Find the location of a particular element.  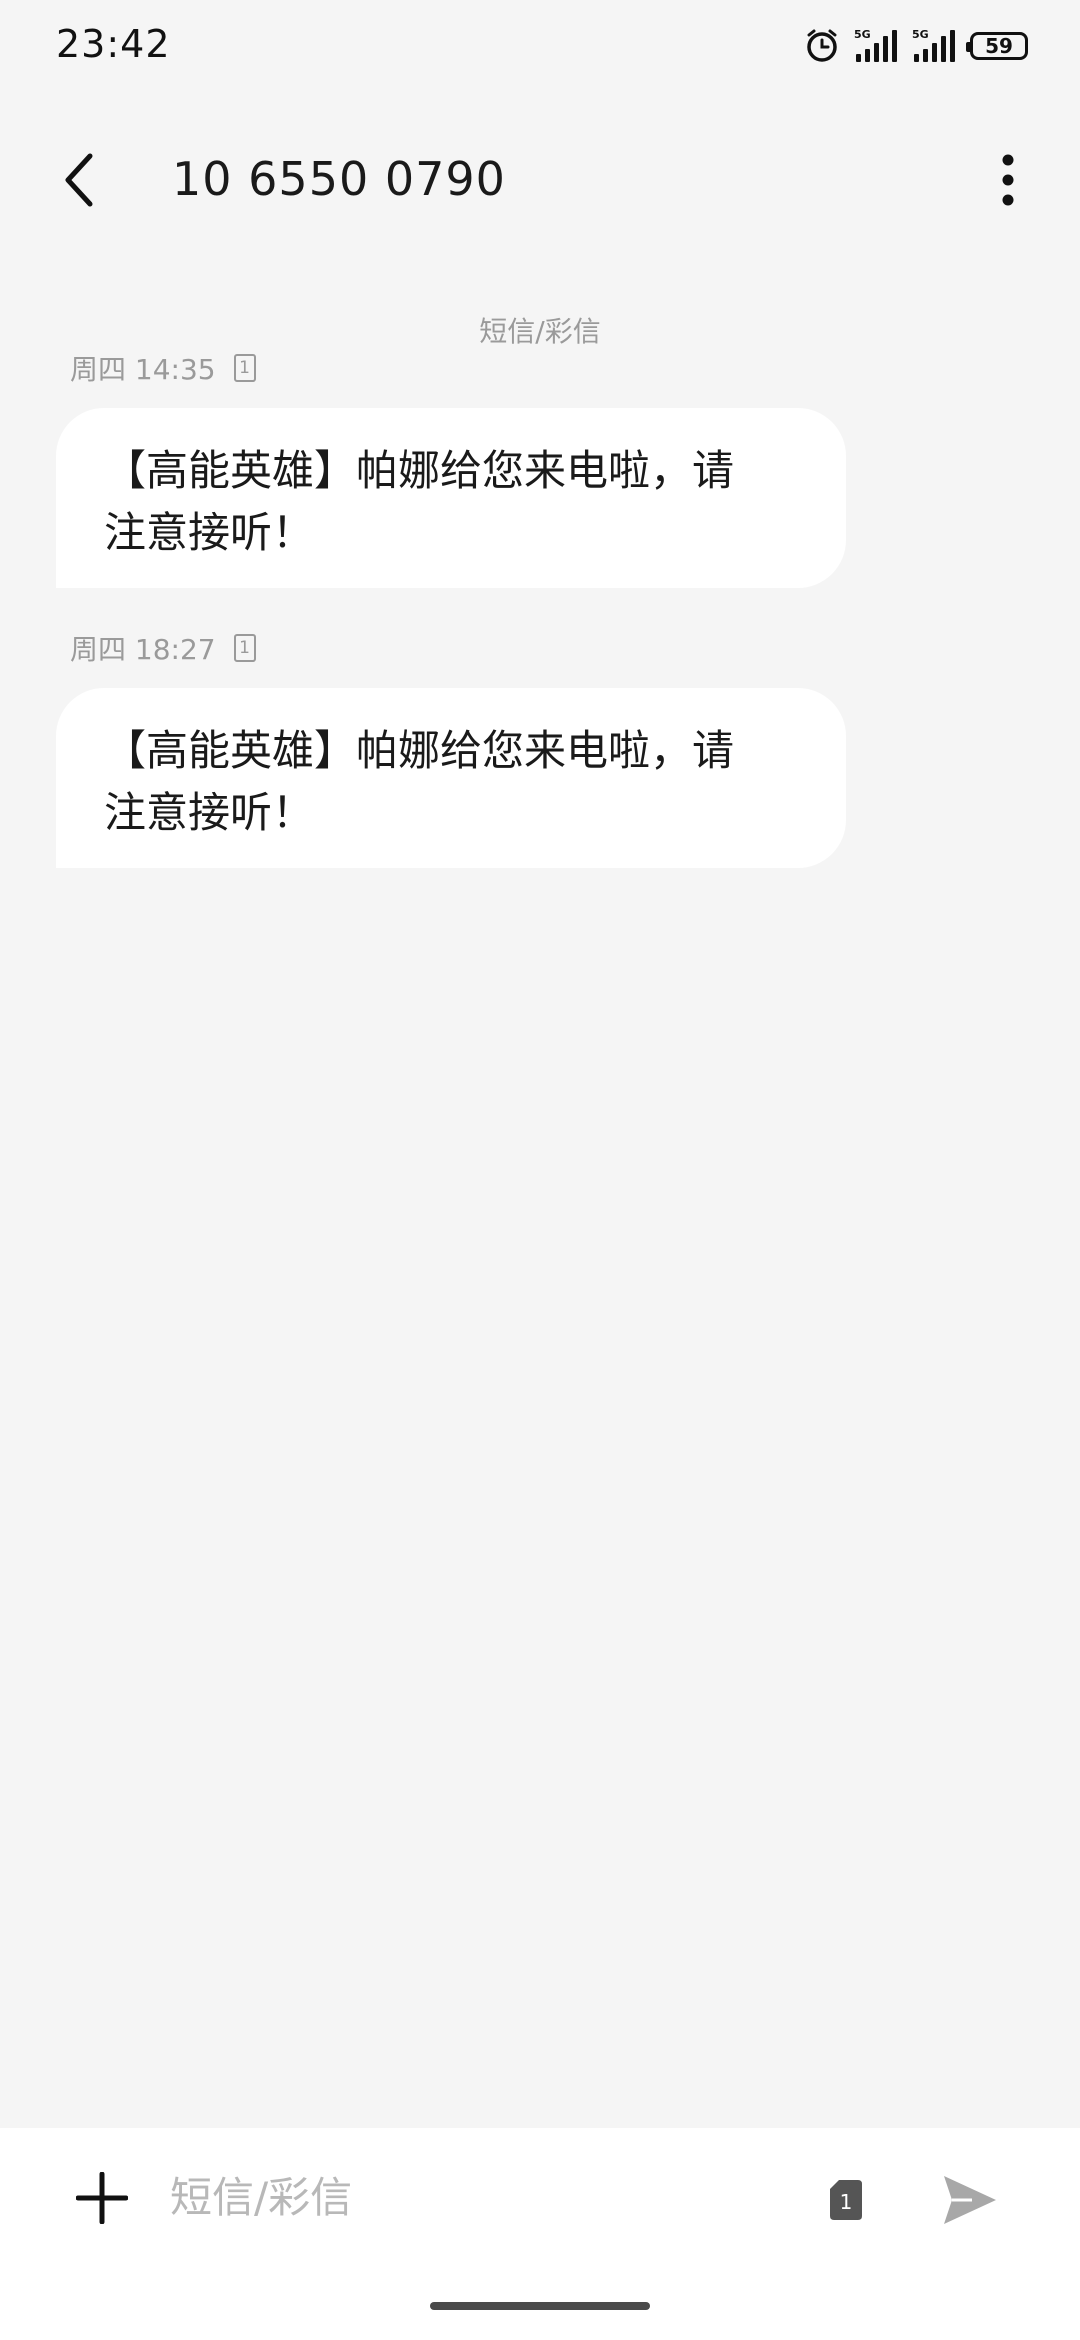

svg-text: 1 is located at coordinates (846, 2202).